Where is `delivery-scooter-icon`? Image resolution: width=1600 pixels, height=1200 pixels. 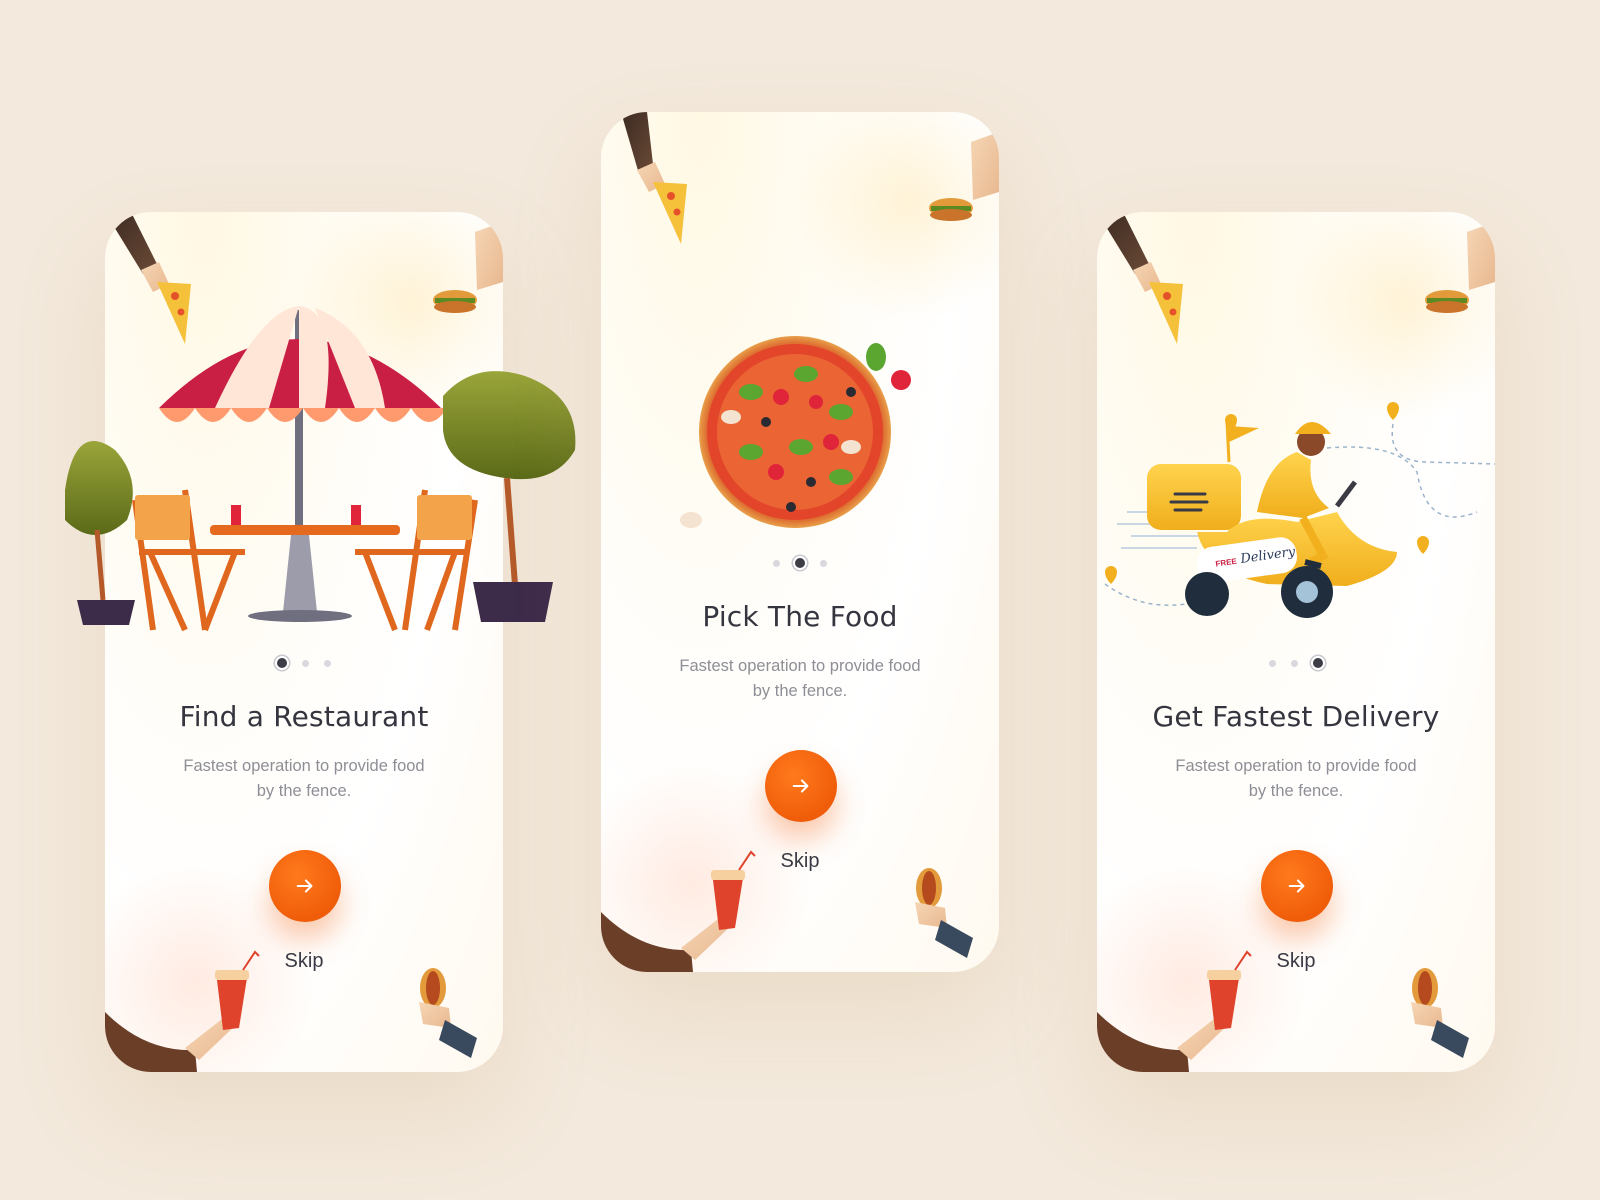
delivery-scooter-icon is located at coordinates (1272, 519).